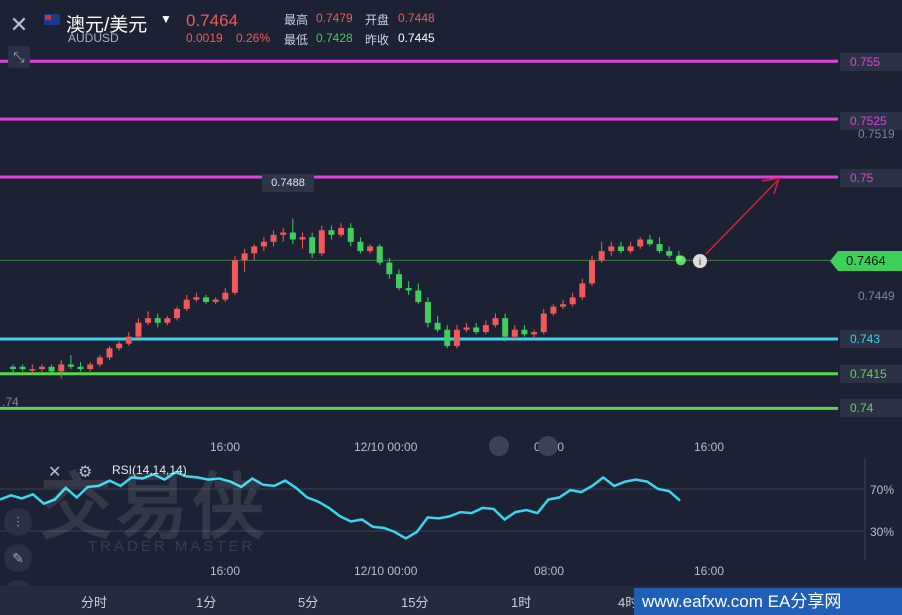  What do you see at coordinates (166, 19) in the screenshot?
I see `chevron-down-icon: ▼` at bounding box center [166, 19].